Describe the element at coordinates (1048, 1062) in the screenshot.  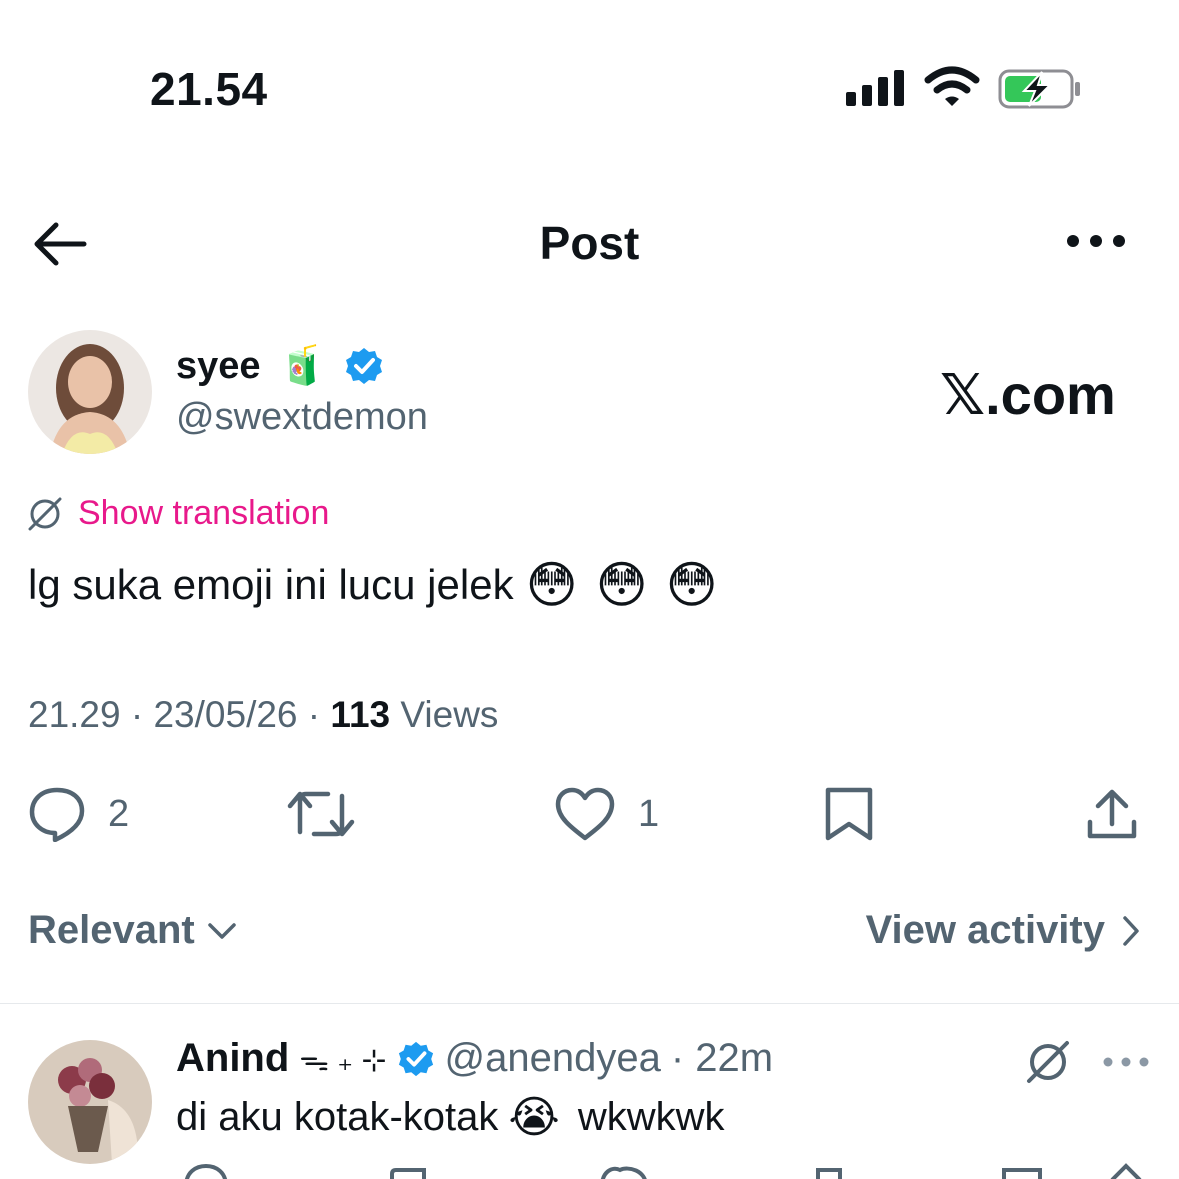
I see `reply-translate-icon` at that location.